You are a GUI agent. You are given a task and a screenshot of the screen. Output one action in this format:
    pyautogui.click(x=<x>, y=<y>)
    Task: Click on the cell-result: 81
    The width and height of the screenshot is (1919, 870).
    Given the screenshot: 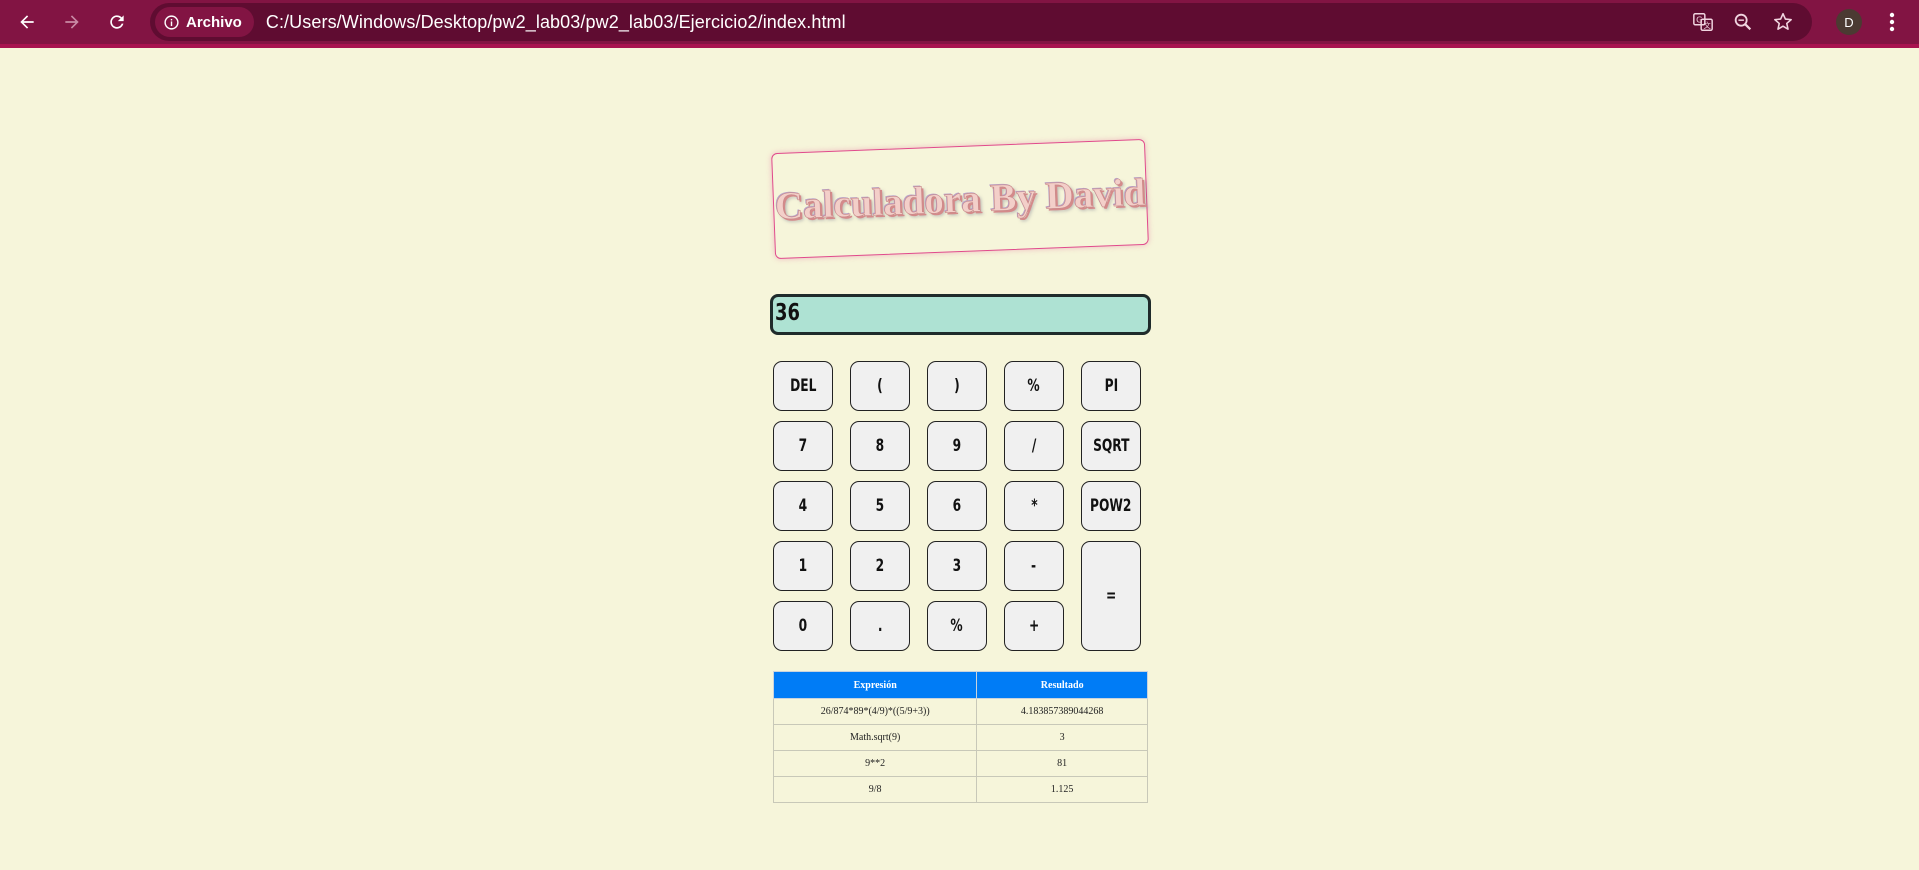 What is the action you would take?
    pyautogui.click(x=1062, y=763)
    